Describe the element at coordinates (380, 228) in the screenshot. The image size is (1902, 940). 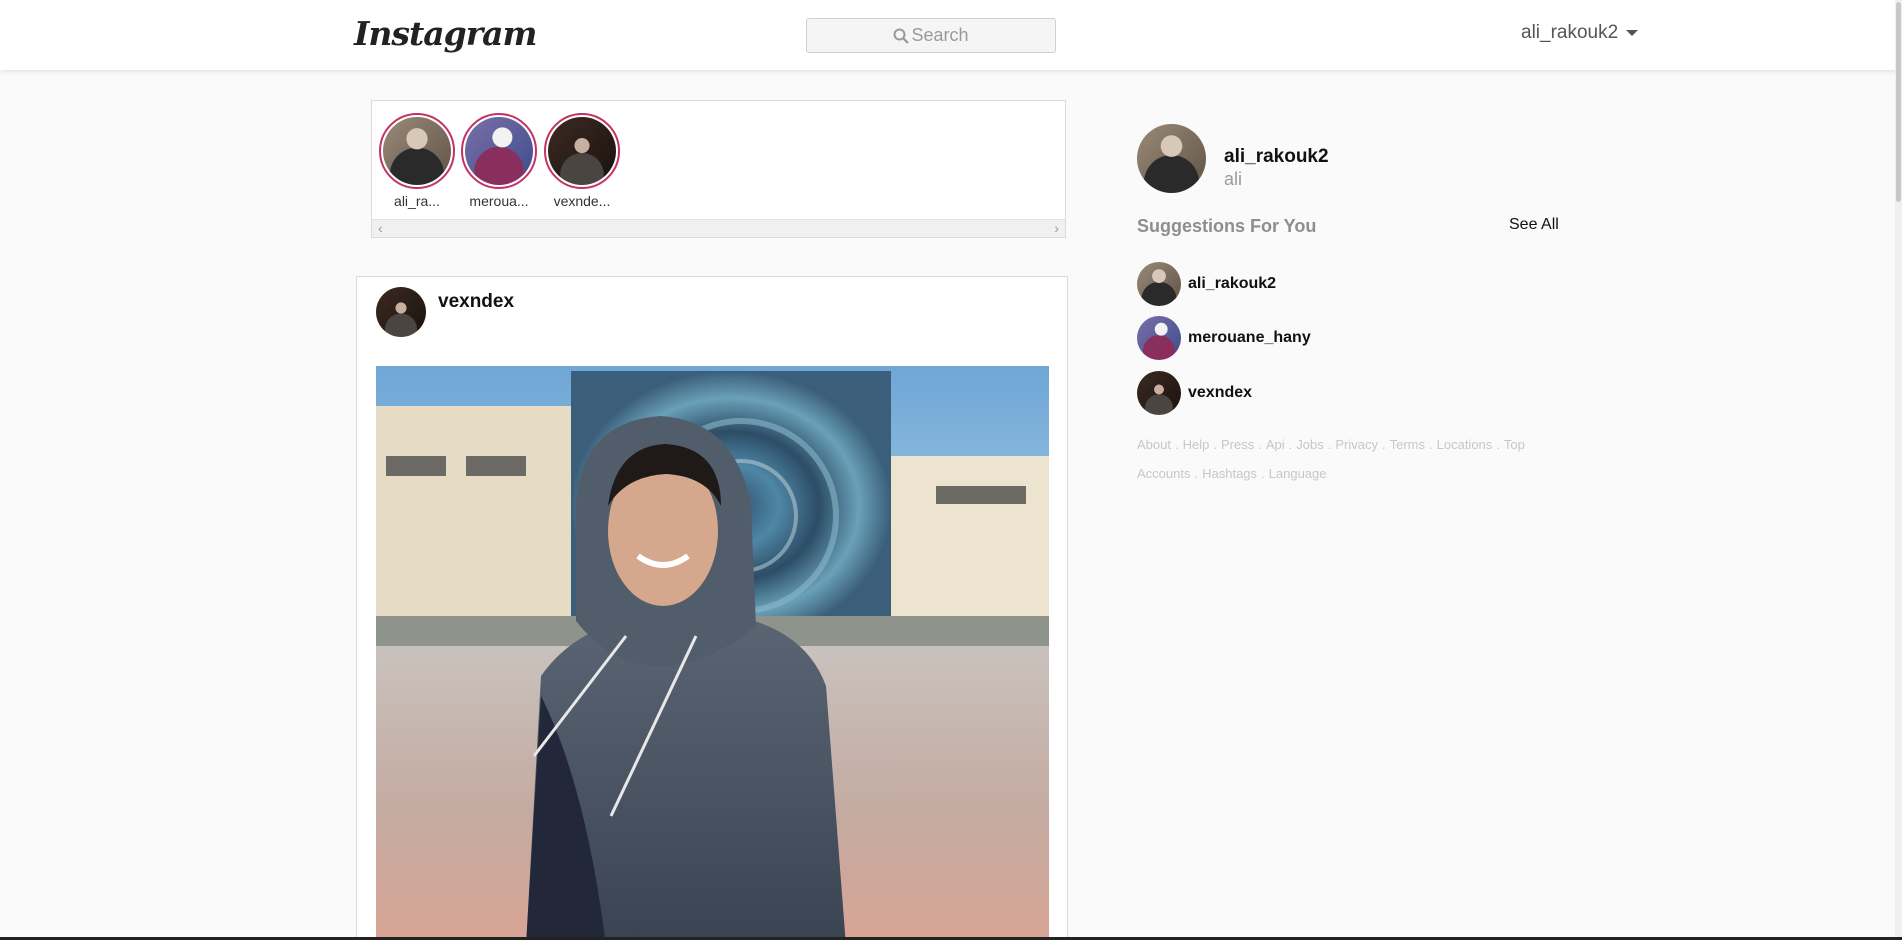
I see `scroll-left-icon: ‹` at that location.